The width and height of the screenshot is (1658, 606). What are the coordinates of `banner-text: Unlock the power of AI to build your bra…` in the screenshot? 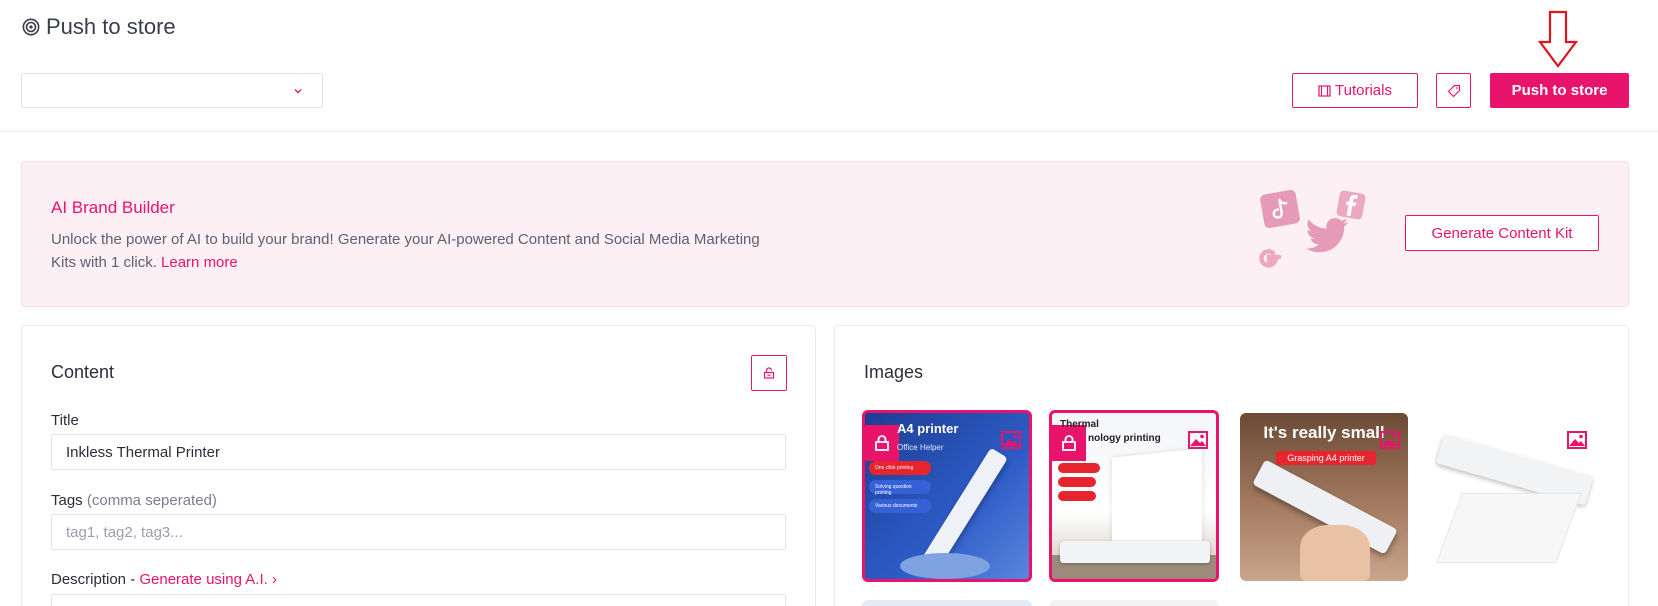 It's located at (411, 251).